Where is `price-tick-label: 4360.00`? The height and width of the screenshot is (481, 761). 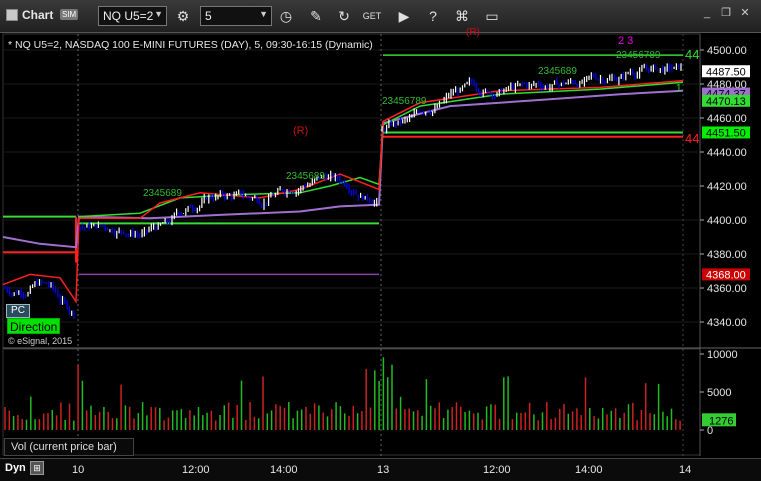 price-tick-label: 4360.00 is located at coordinates (727, 289).